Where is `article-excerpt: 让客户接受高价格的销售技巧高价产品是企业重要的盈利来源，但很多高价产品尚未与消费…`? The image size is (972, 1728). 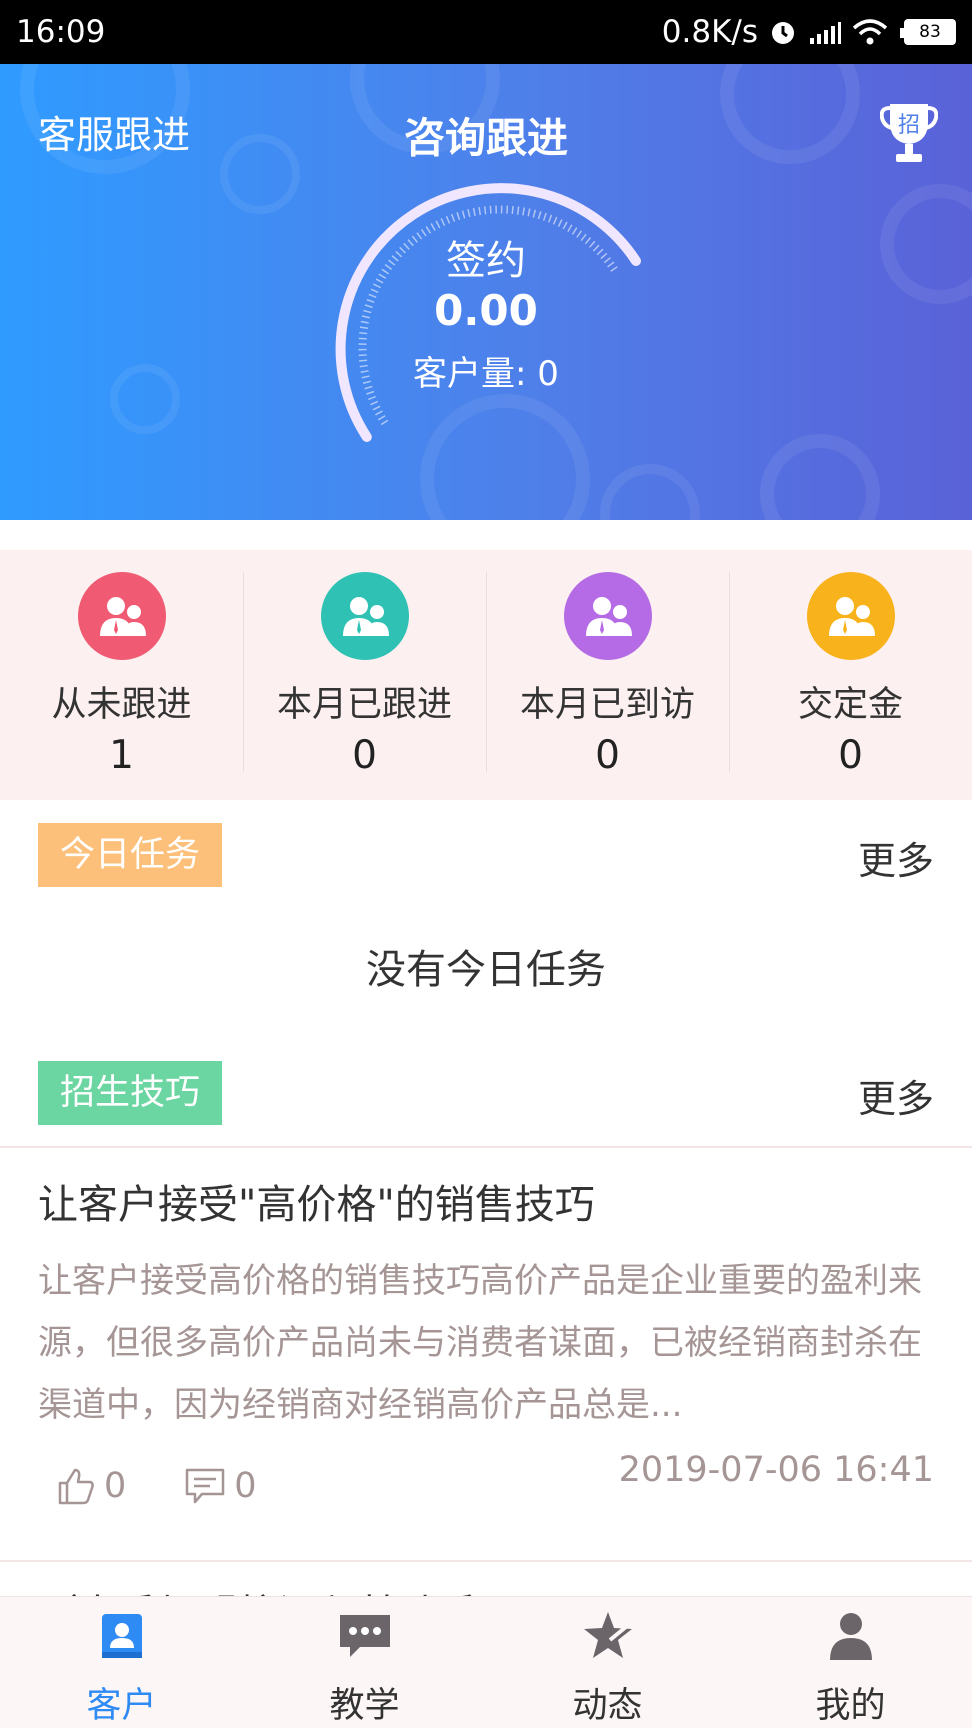 article-excerpt: 让客户接受高价格的销售技巧高价产品是企业重要的盈利来源，但很多高价产品尚未与消费… is located at coordinates (488, 1343).